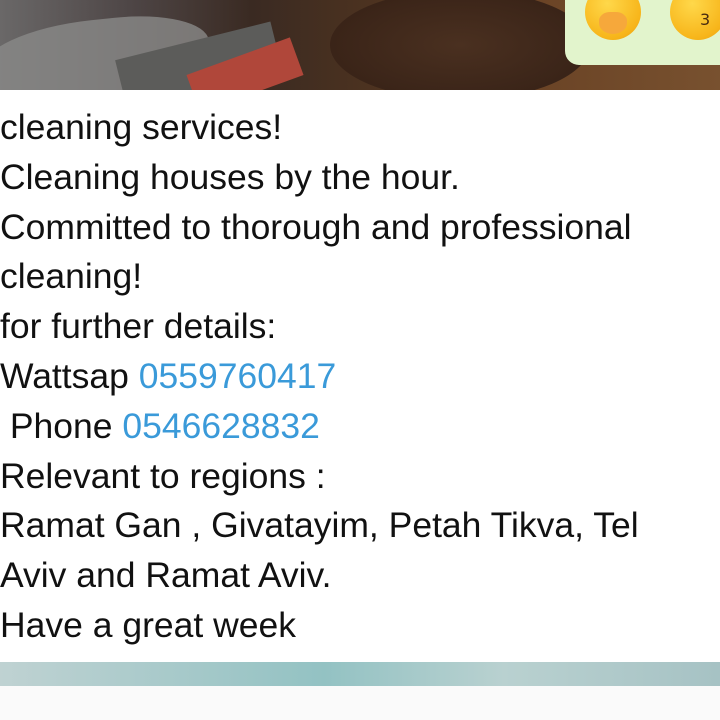 This screenshot has width=720, height=720. Describe the element at coordinates (141, 127) in the screenshot. I see `message-line: cleaning services!` at that location.